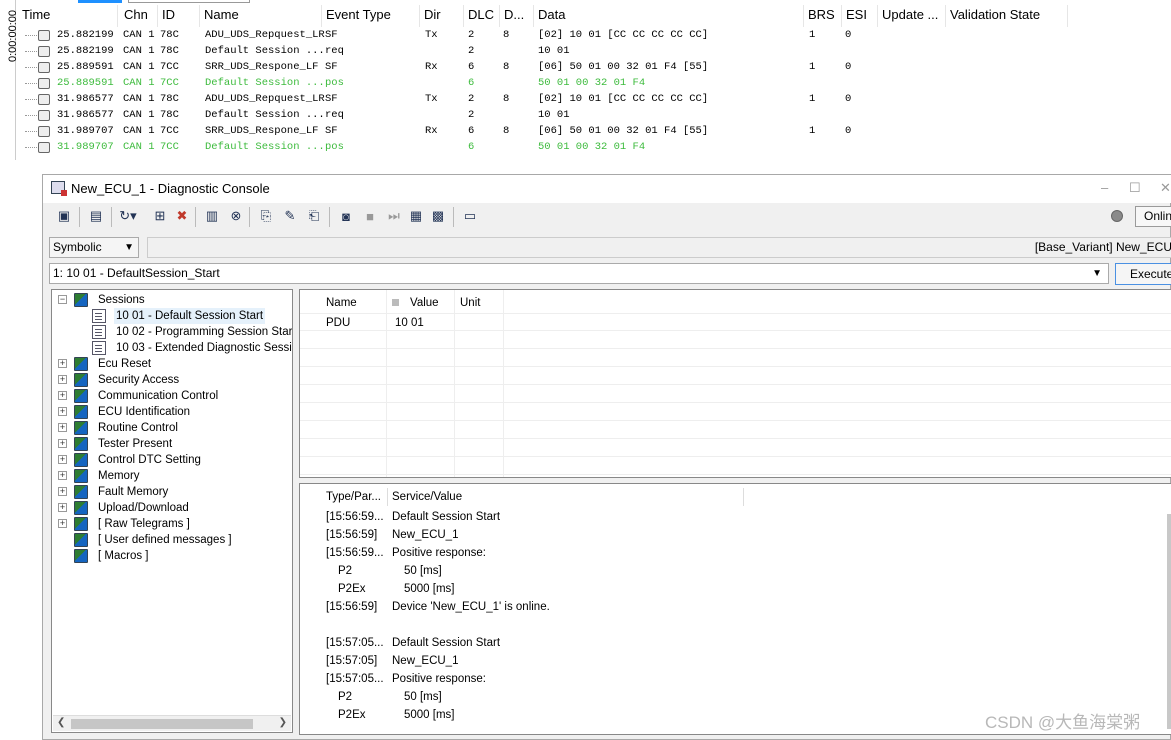 This screenshot has width=1171, height=740. I want to click on trace-column-header: Name, so click(261, 16).